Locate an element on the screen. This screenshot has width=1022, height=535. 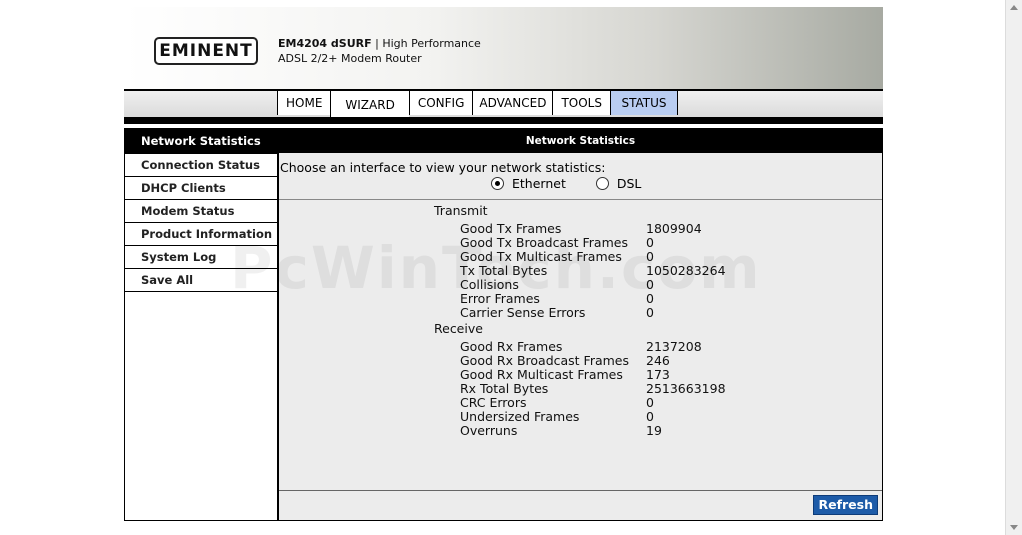
receive-heading: Receive is located at coordinates (458, 328).